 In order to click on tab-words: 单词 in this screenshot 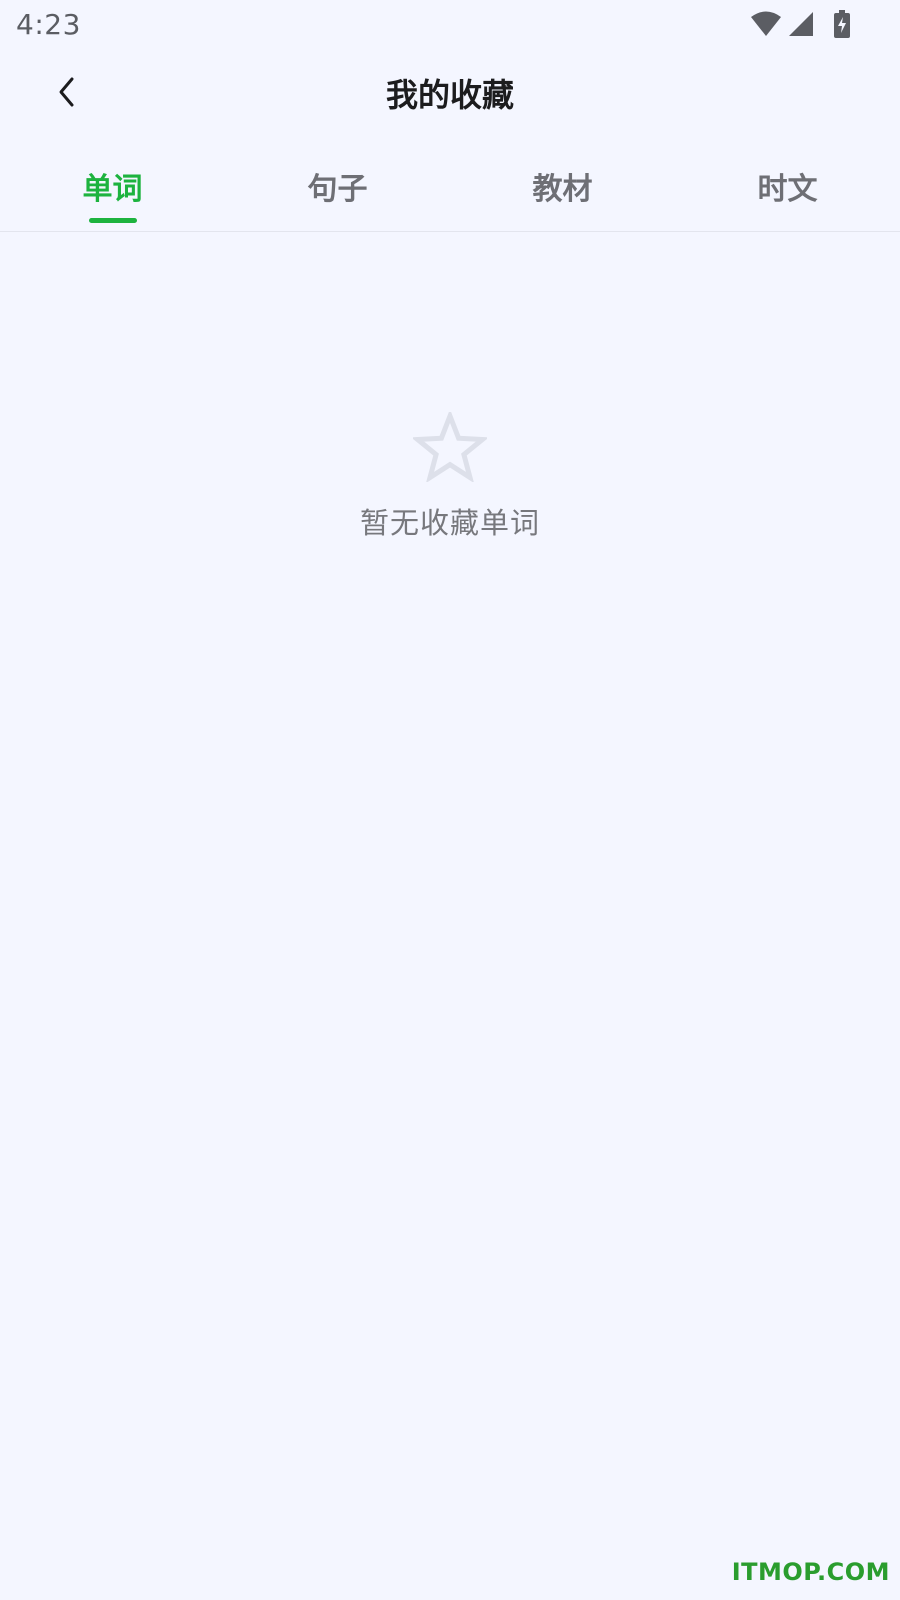, I will do `click(112, 185)`.